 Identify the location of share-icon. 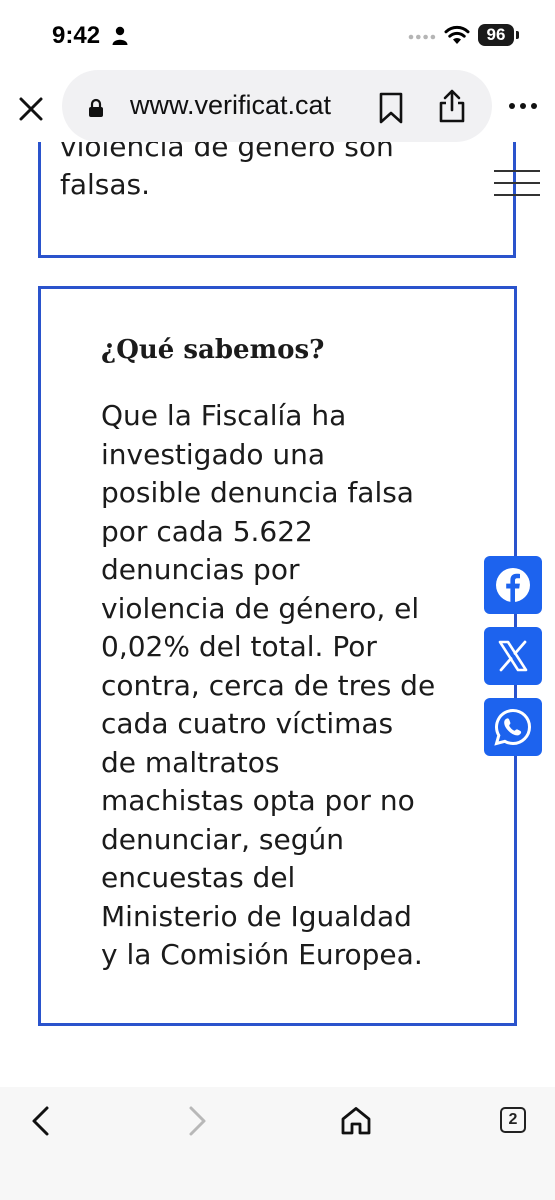
(452, 106).